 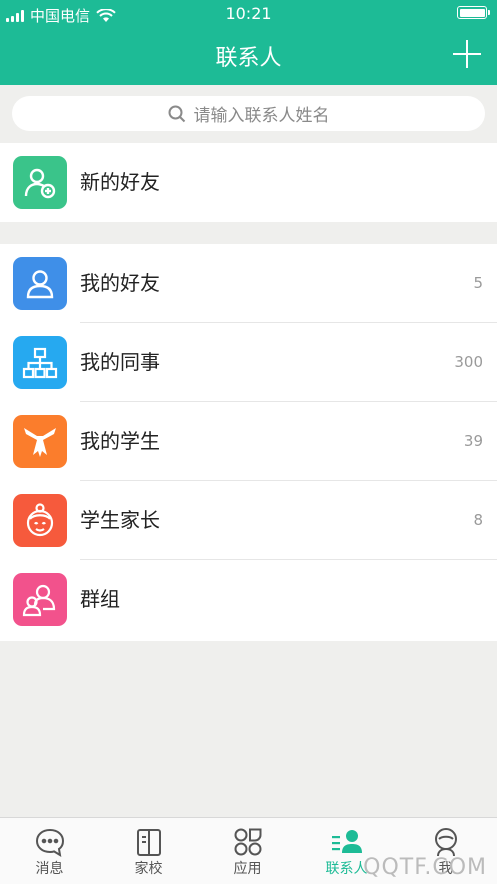 I want to click on contact-count: 5, so click(x=478, y=283).